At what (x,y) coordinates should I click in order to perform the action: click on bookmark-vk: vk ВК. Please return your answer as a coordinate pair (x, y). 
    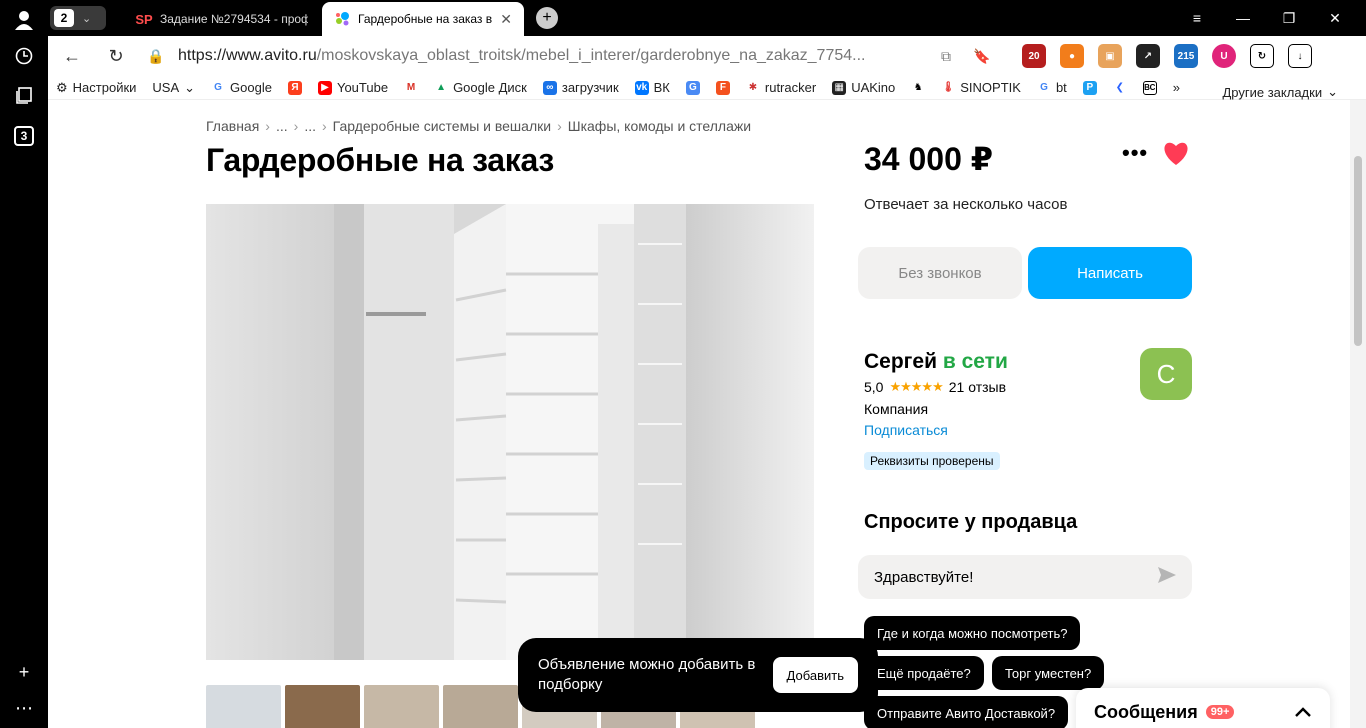
    Looking at the image, I should click on (652, 88).